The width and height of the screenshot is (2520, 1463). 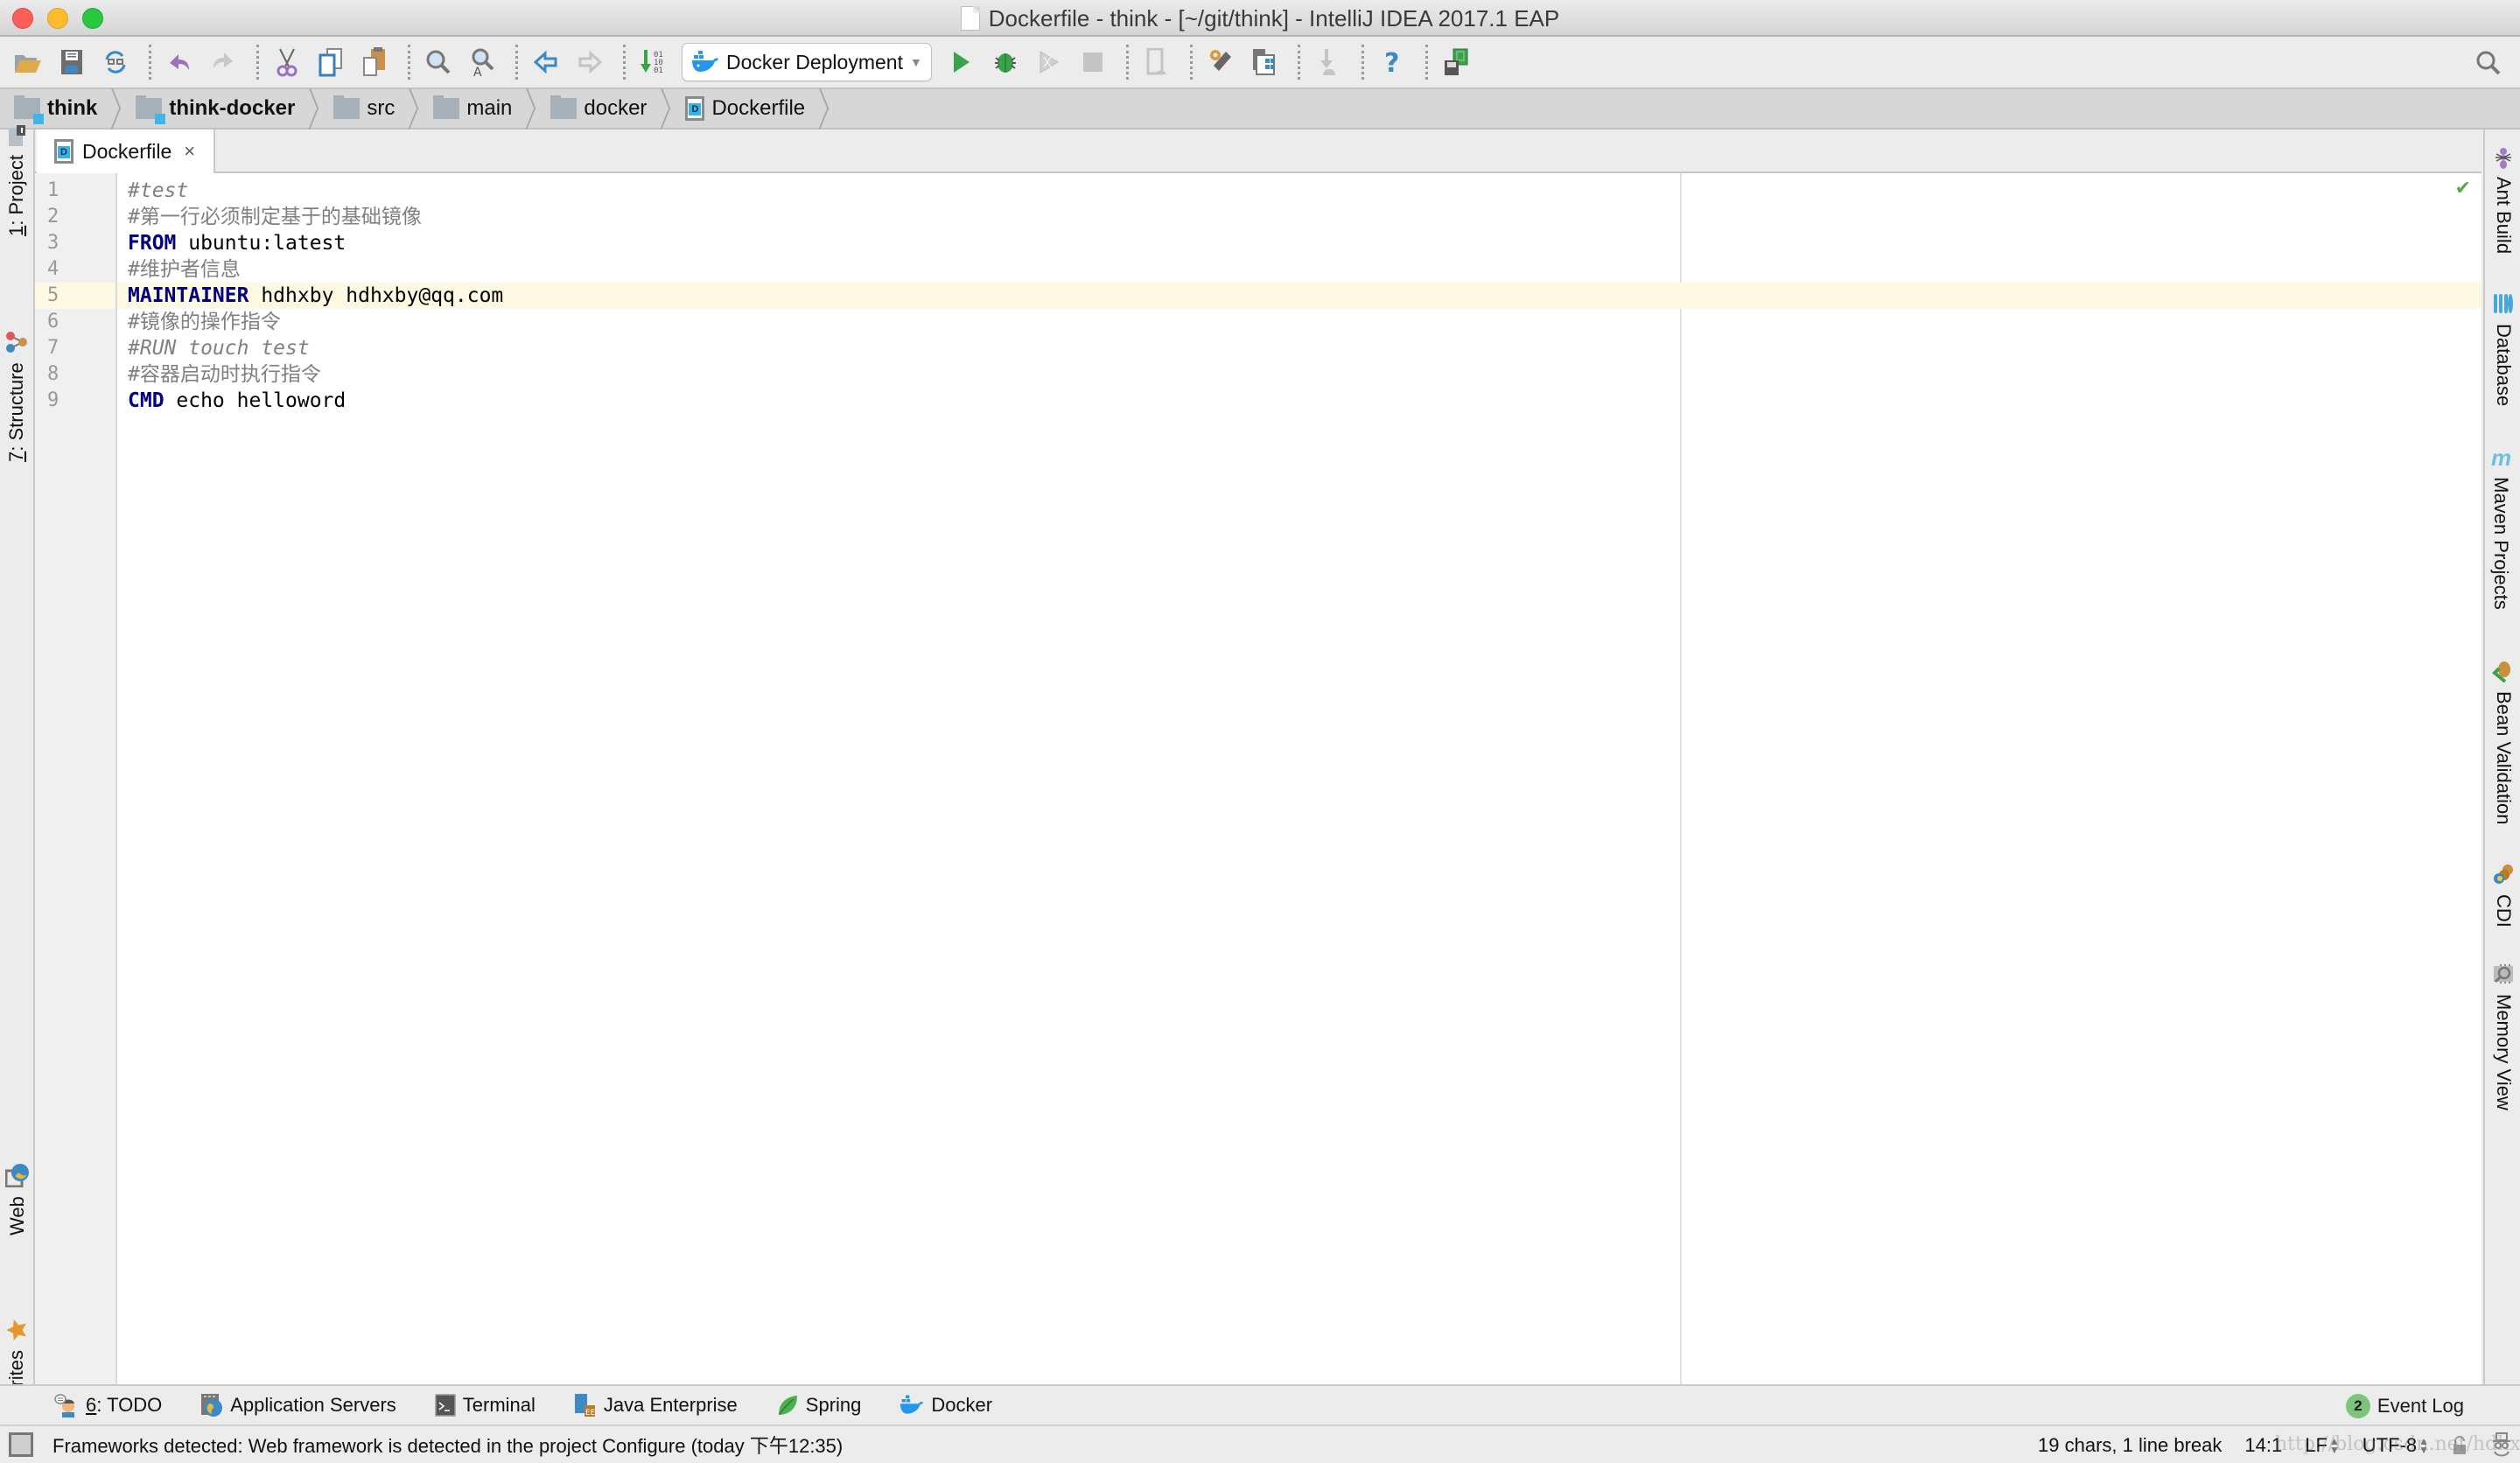 What do you see at coordinates (445, 1405) in the screenshot?
I see `terminal-icon` at bounding box center [445, 1405].